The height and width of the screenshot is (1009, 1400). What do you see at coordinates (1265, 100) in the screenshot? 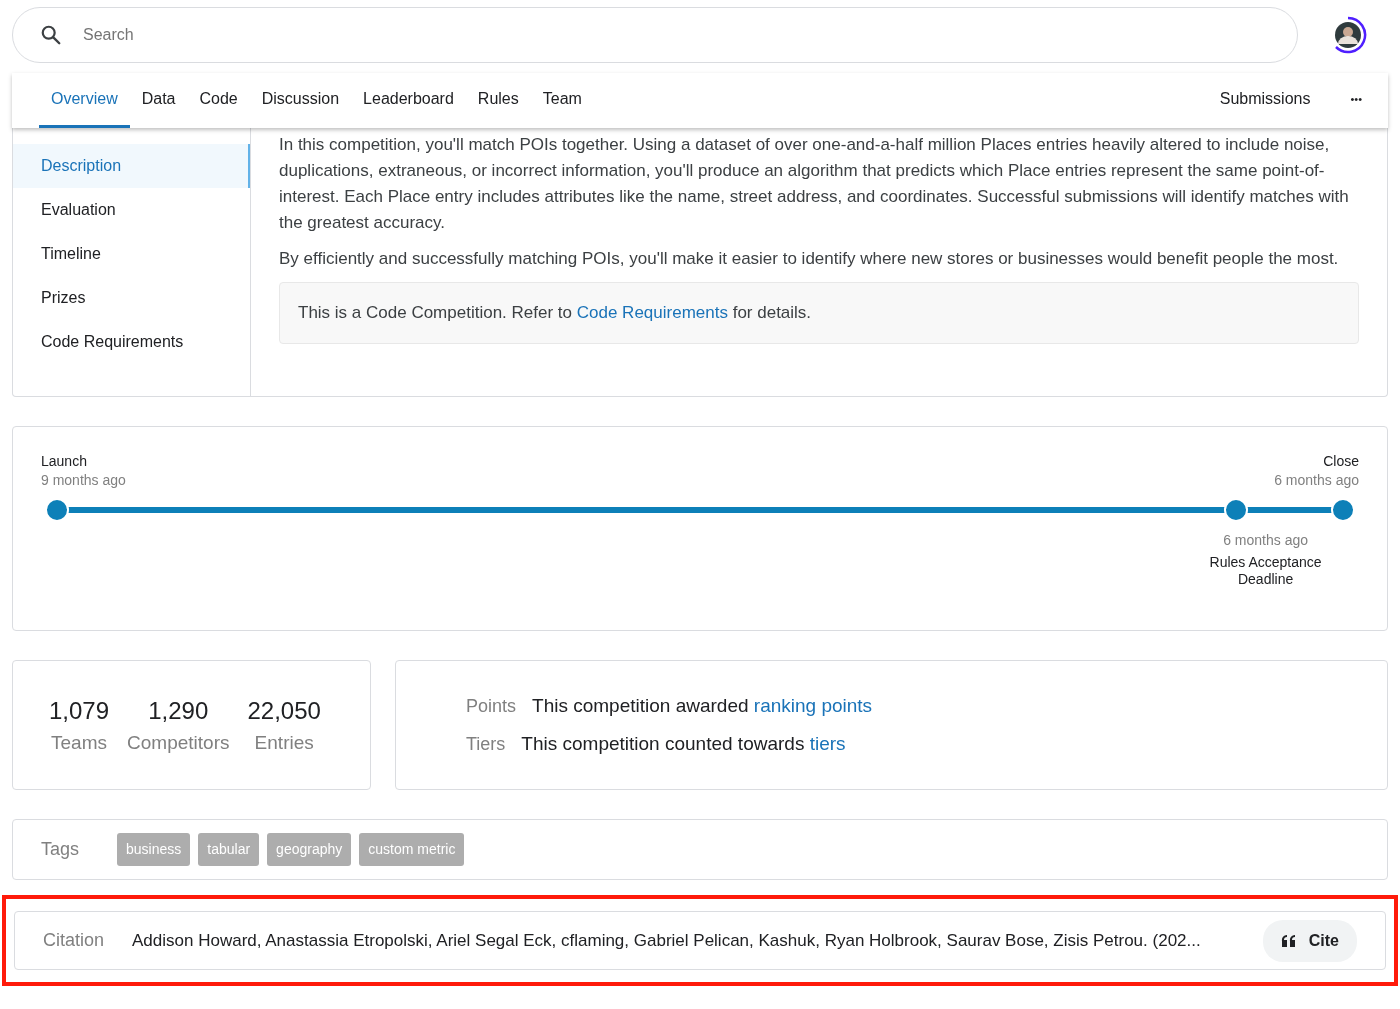
I see `tab: Submissions` at bounding box center [1265, 100].